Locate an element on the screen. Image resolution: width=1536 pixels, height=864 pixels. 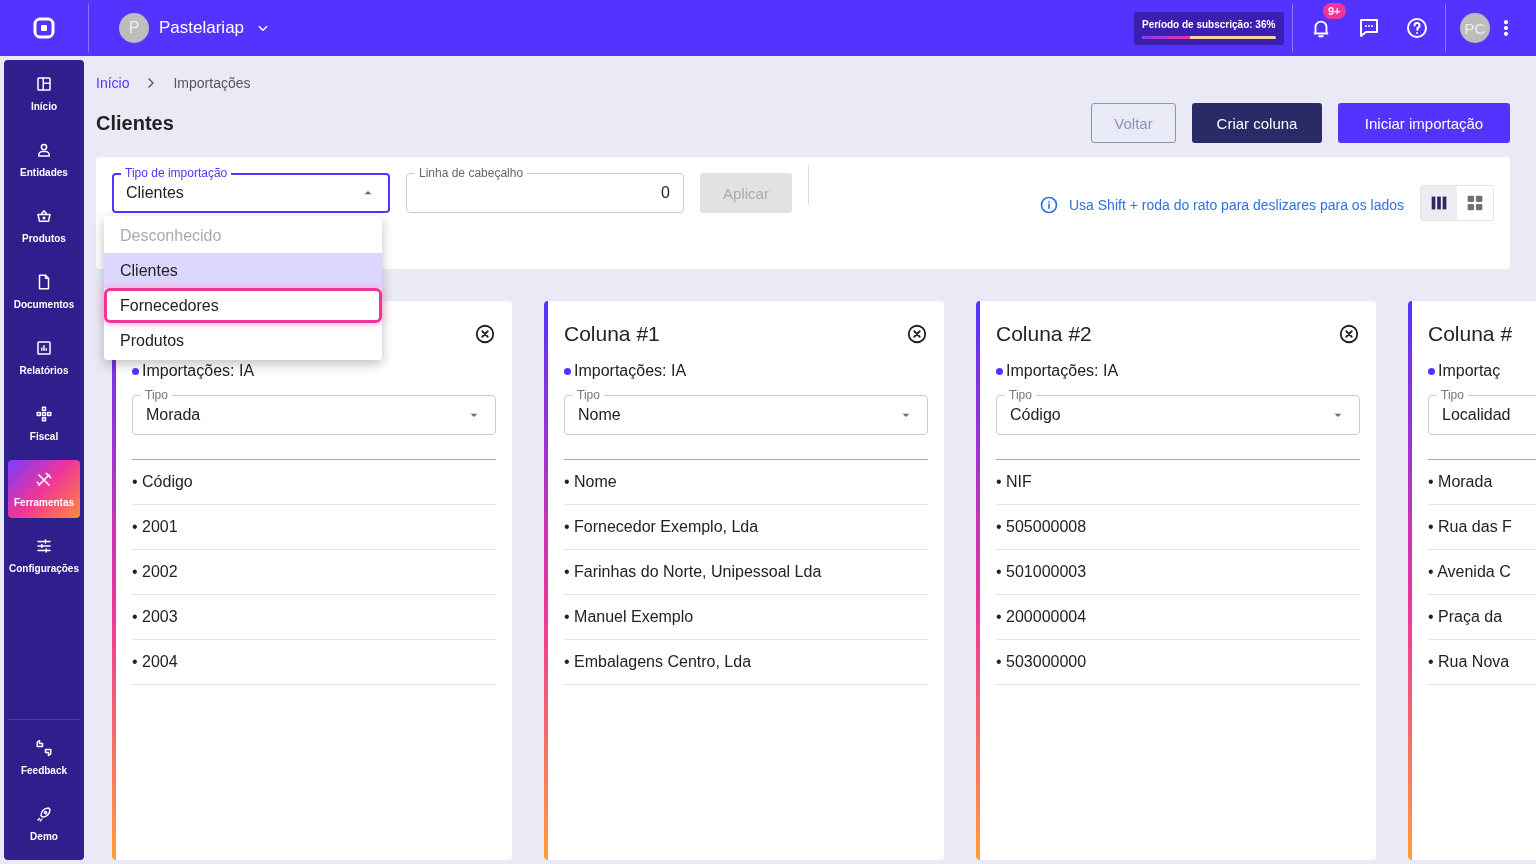
column-value: • Código is located at coordinates (314, 482).